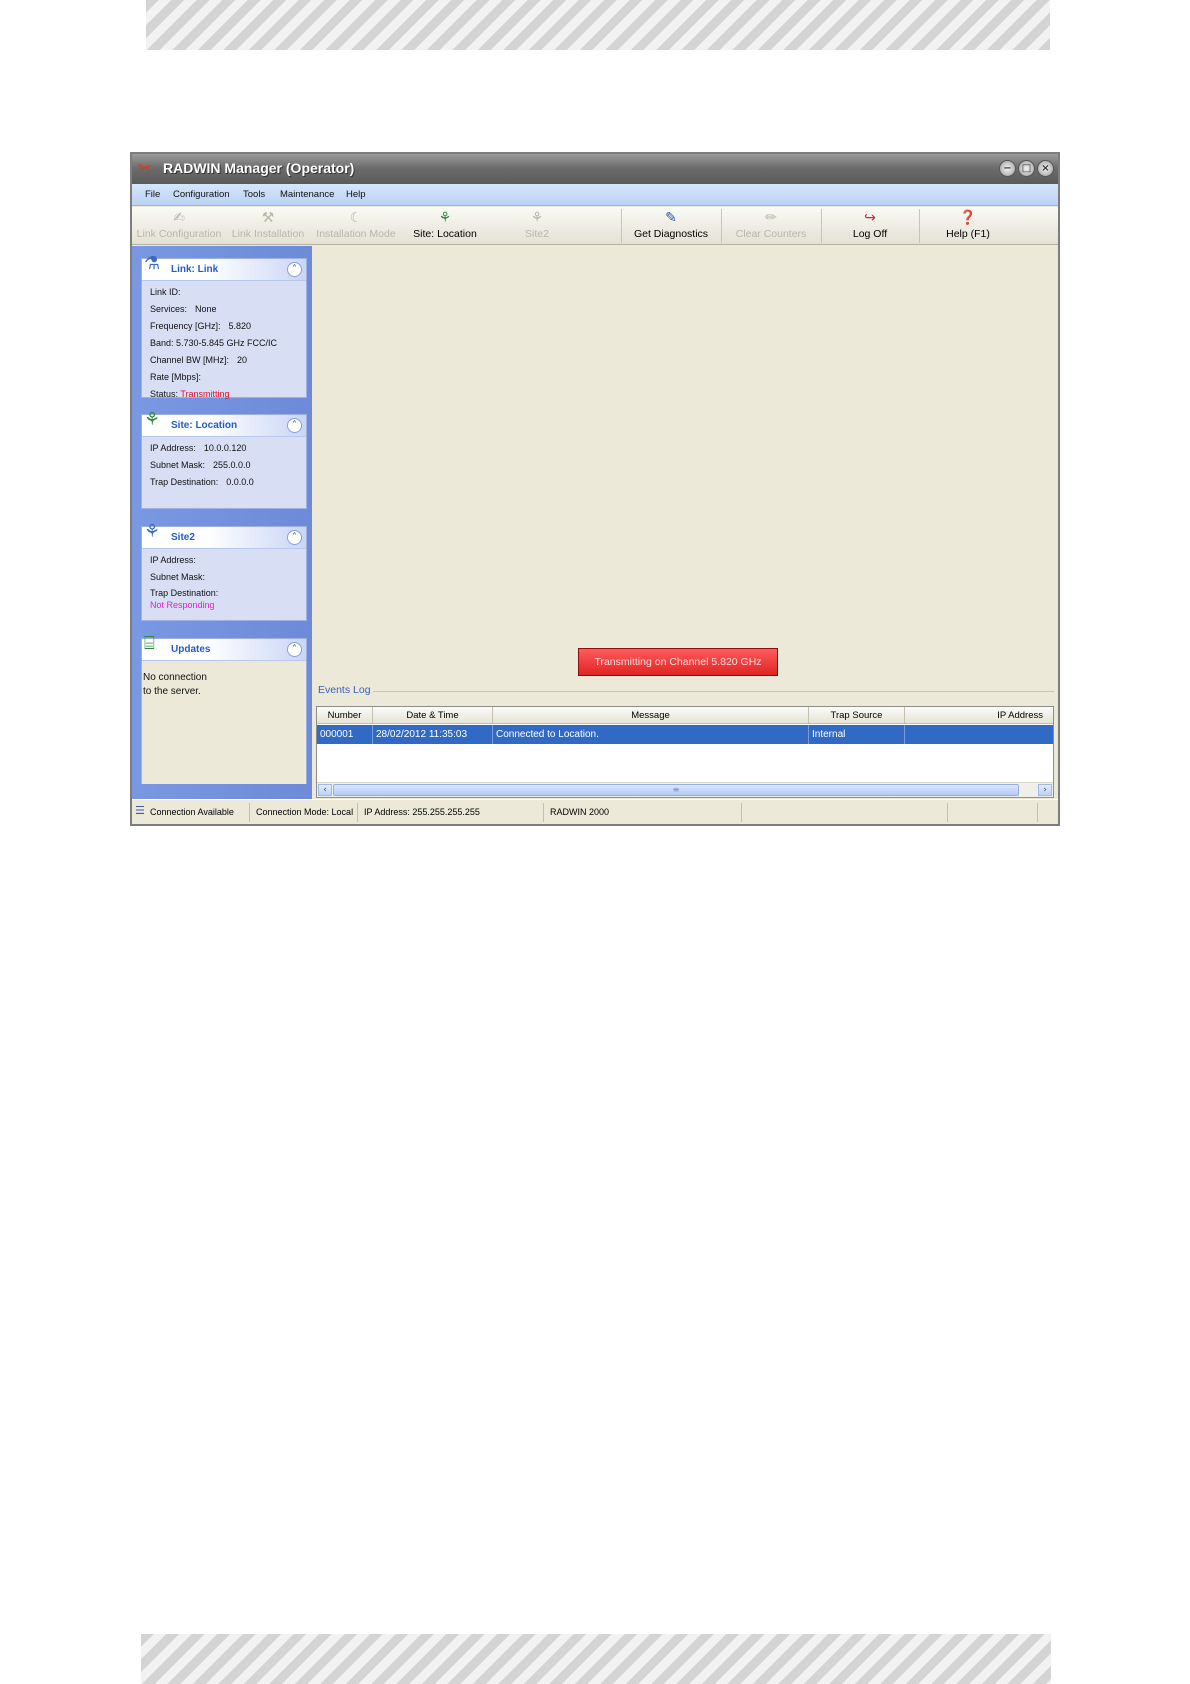 The image size is (1190, 1684). Describe the element at coordinates (344, 690) in the screenshot. I see `events-log-title: Events Log` at that location.